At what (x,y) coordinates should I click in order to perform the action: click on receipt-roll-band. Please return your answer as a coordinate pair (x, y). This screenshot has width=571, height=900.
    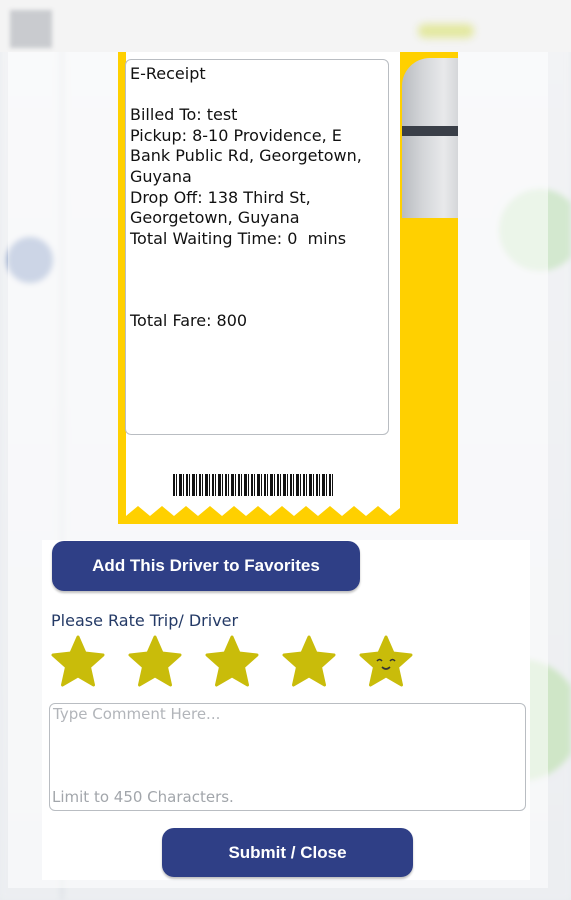
    Looking at the image, I should click on (430, 131).